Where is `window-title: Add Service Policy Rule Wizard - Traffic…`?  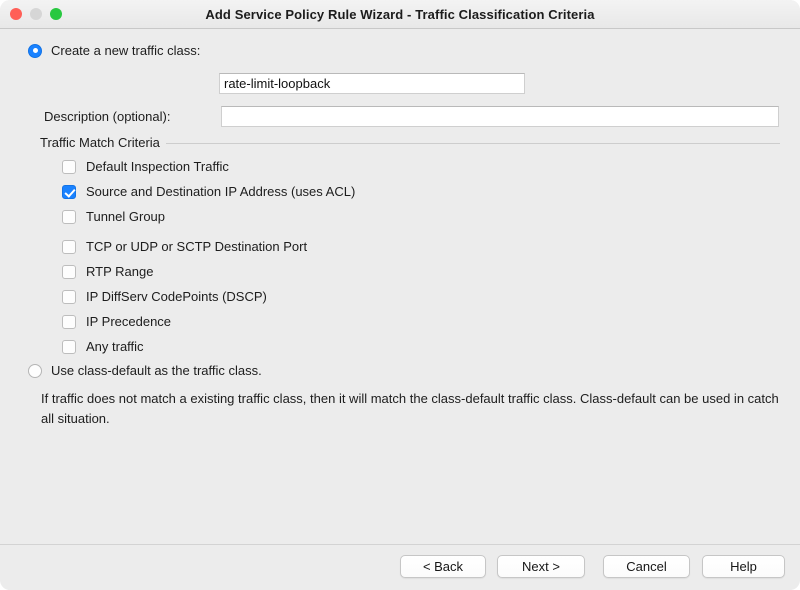
window-title: Add Service Policy Rule Wizard - Traffic… is located at coordinates (400, 14).